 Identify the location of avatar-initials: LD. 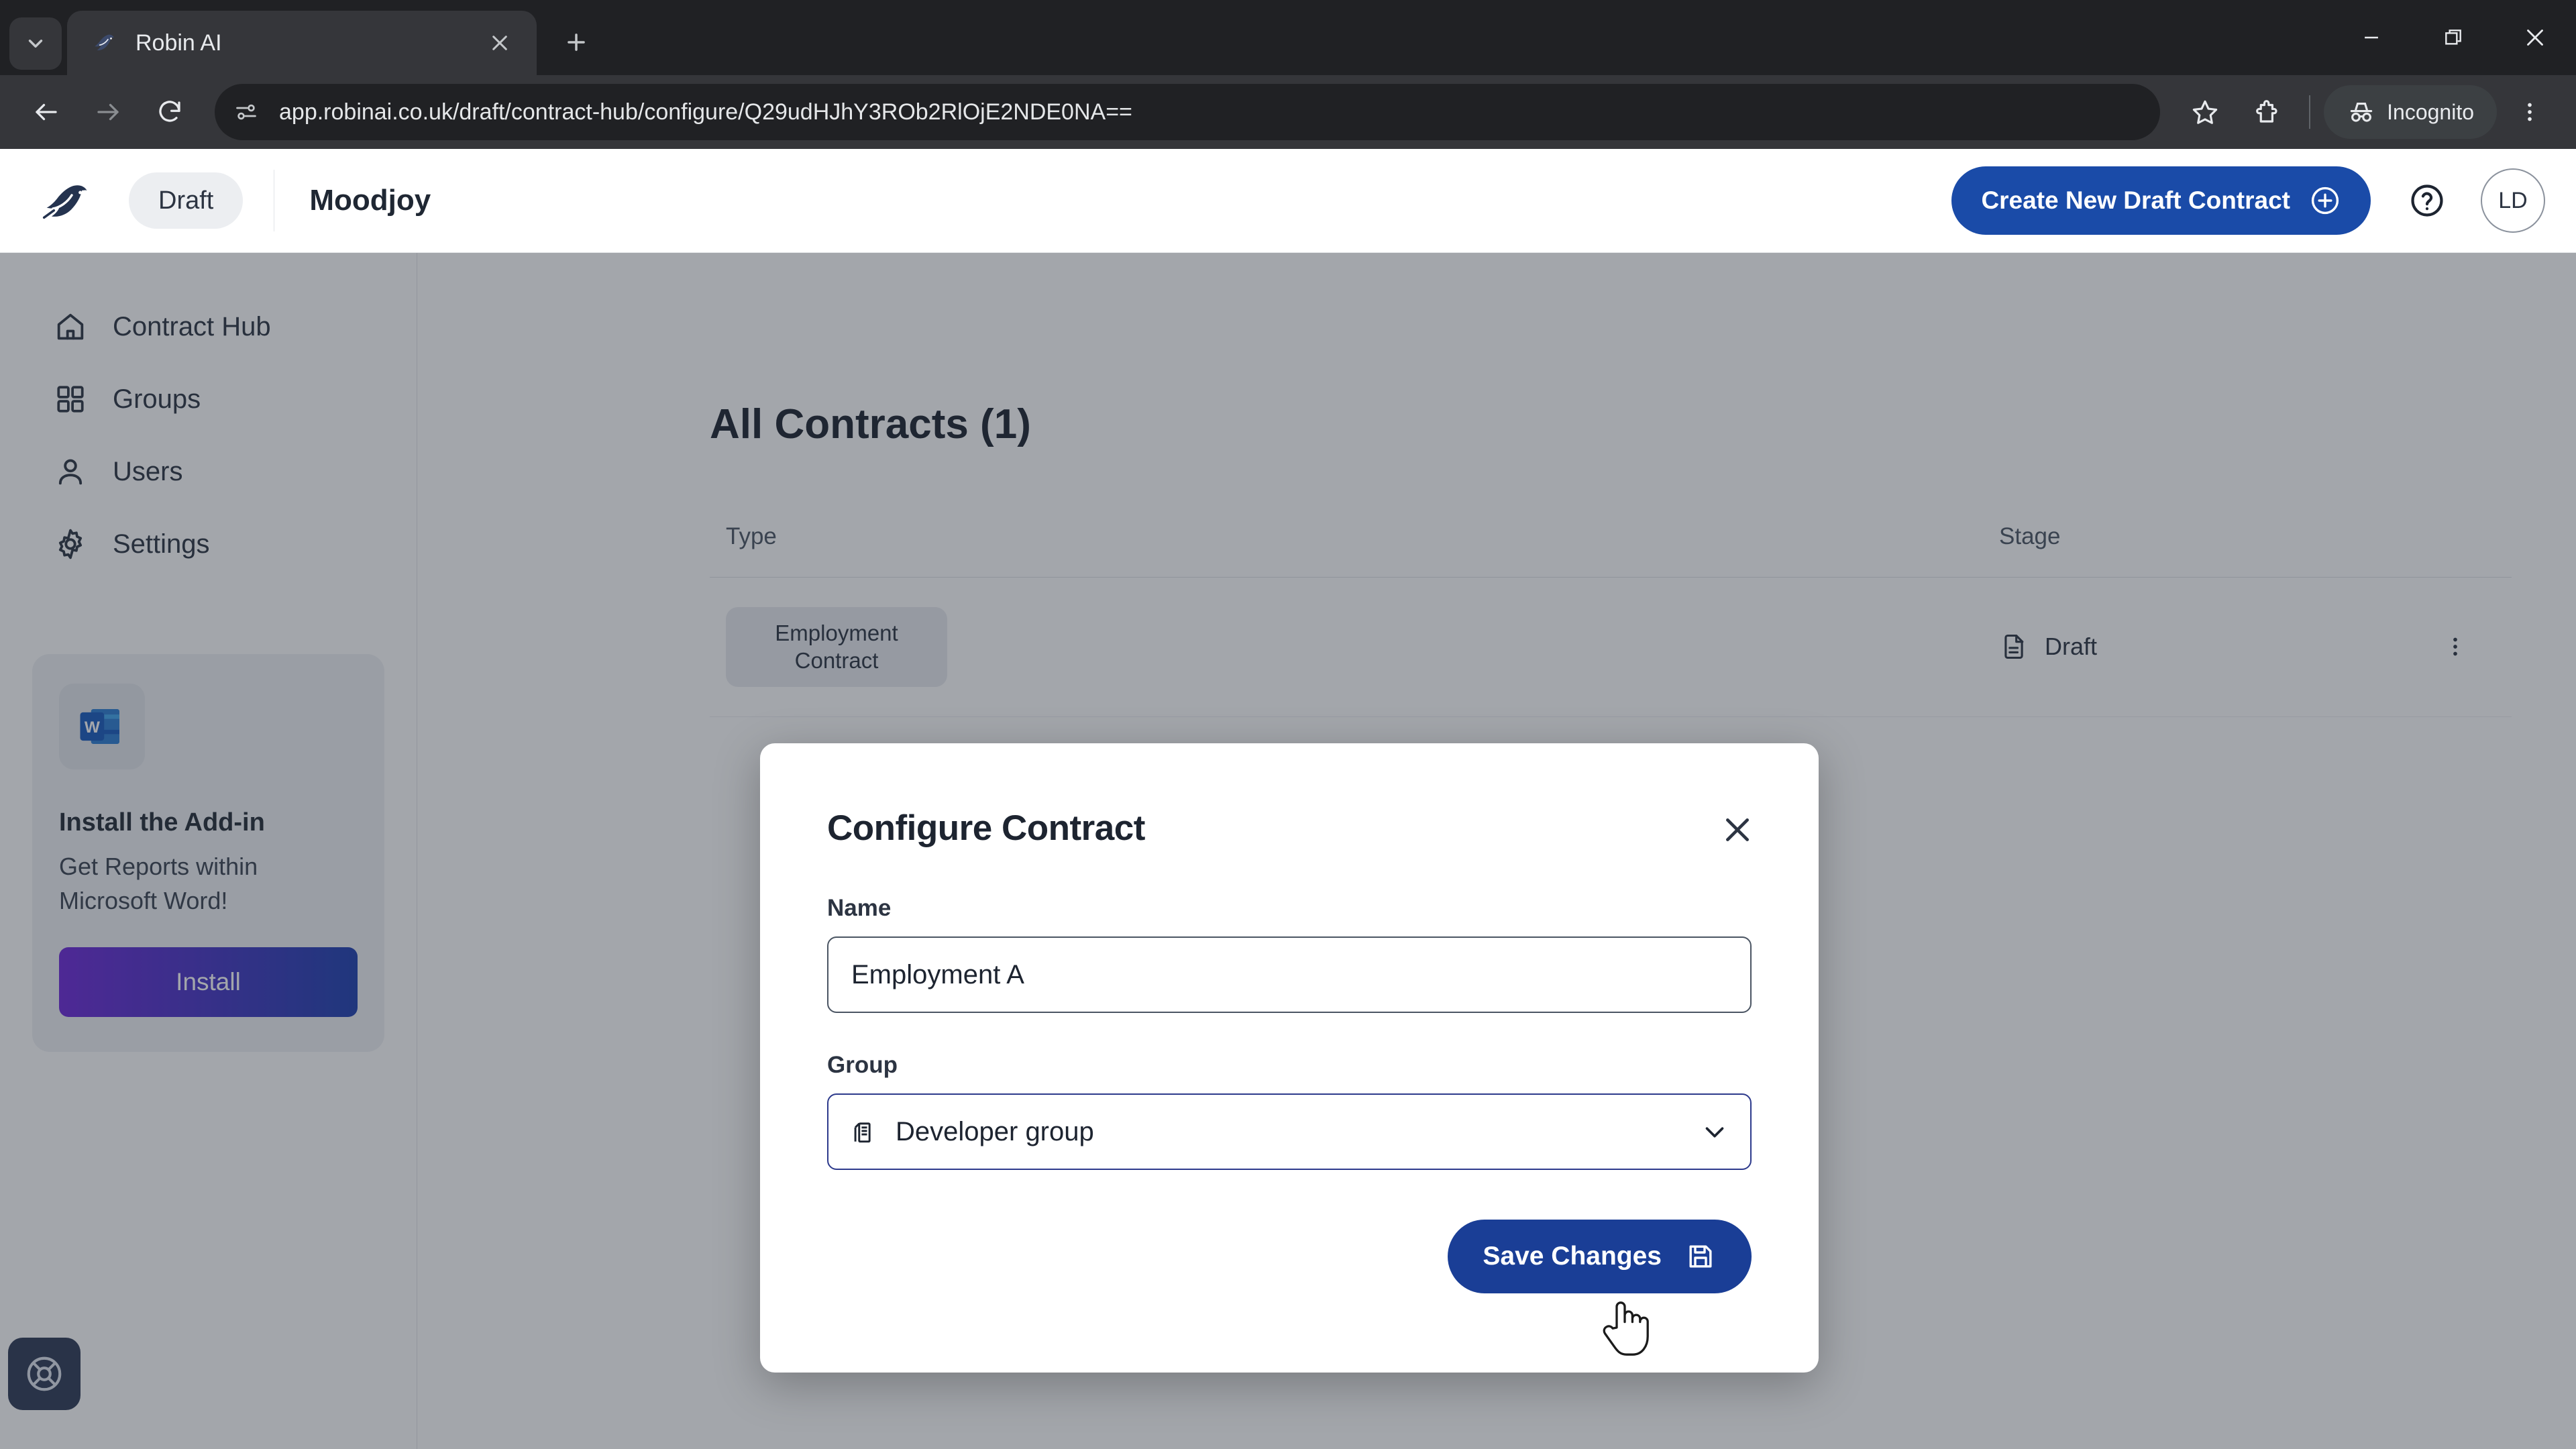
(2513, 200).